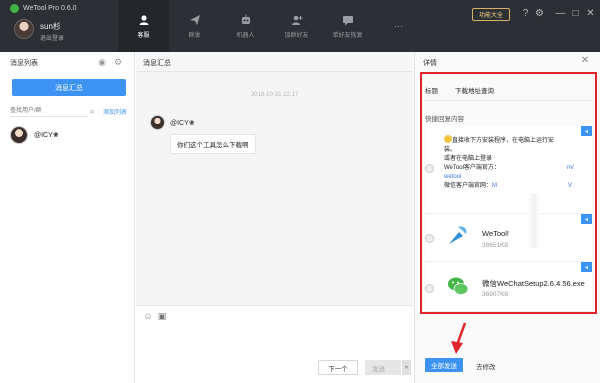  I want to click on message-sender: @ICY❀, so click(172, 122).